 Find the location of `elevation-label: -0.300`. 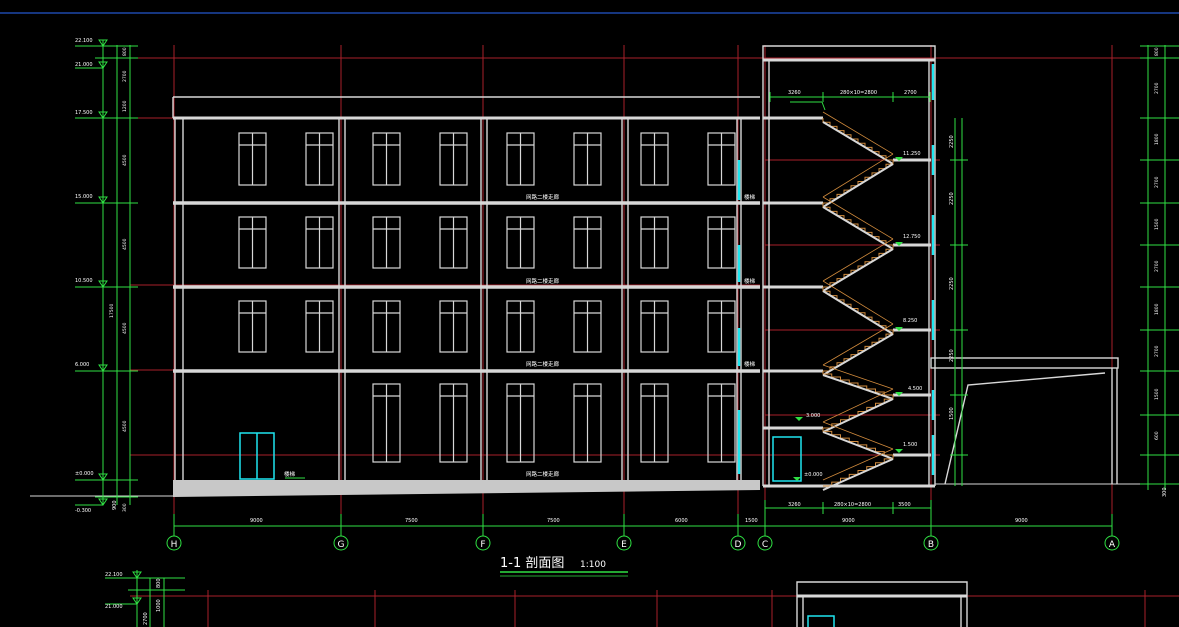

elevation-label: -0.300 is located at coordinates (83, 511).